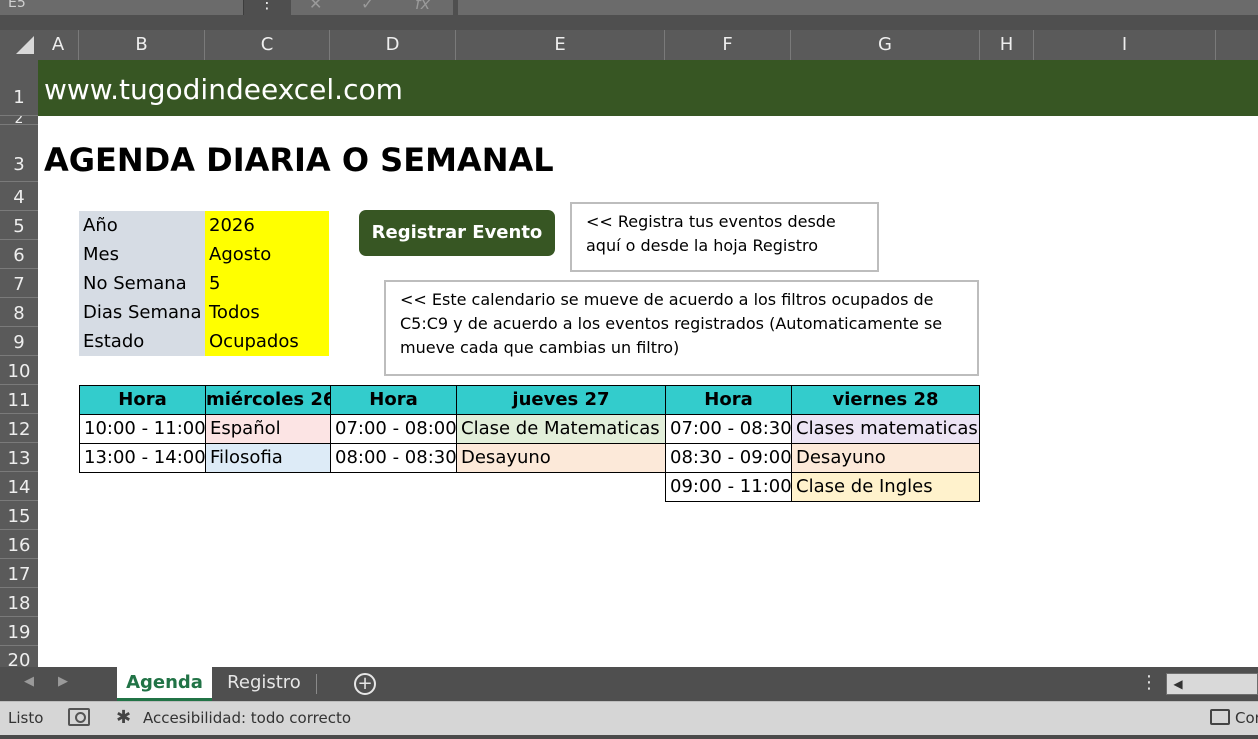 The width and height of the screenshot is (1258, 739). Describe the element at coordinates (728, 429) in the screenshot. I see `calendar-time-cell: 07:00 - 08:30` at that location.